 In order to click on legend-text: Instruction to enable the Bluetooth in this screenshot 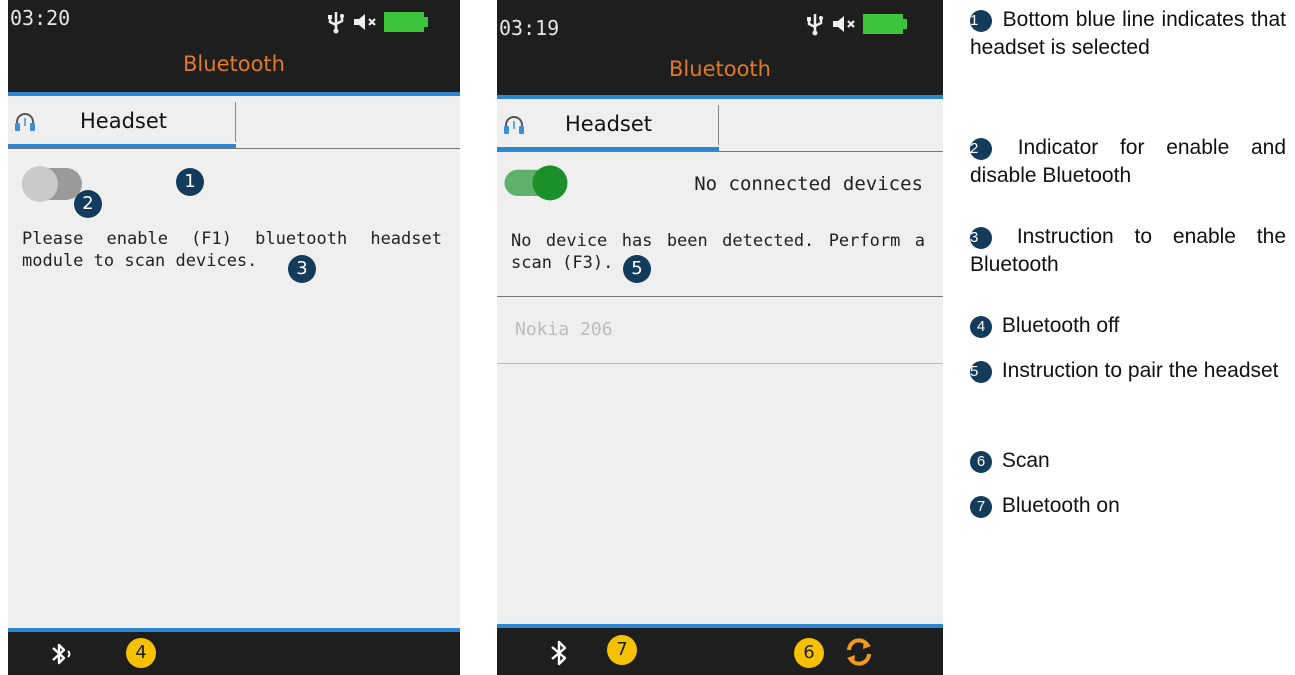, I will do `click(1128, 250)`.